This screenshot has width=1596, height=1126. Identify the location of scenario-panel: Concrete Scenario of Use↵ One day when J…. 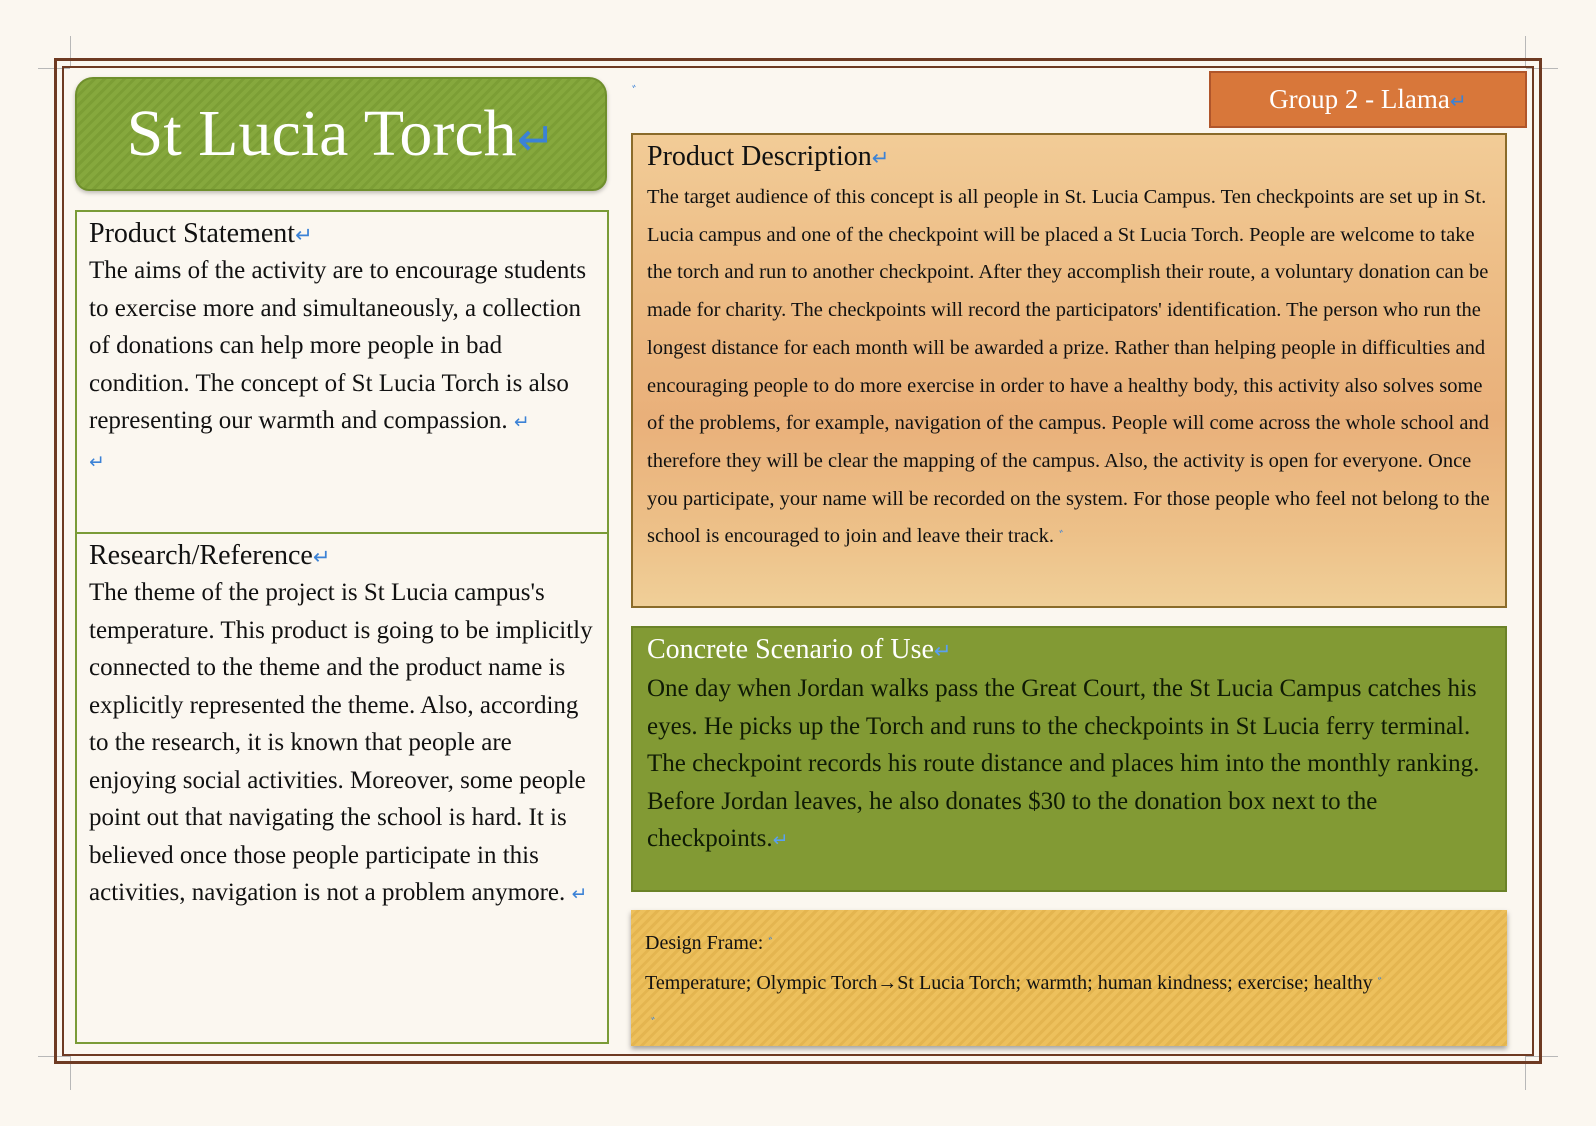
(1069, 759).